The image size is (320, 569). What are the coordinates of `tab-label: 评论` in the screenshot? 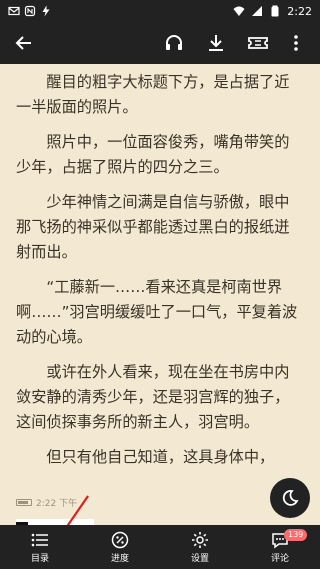 It's located at (279, 558).